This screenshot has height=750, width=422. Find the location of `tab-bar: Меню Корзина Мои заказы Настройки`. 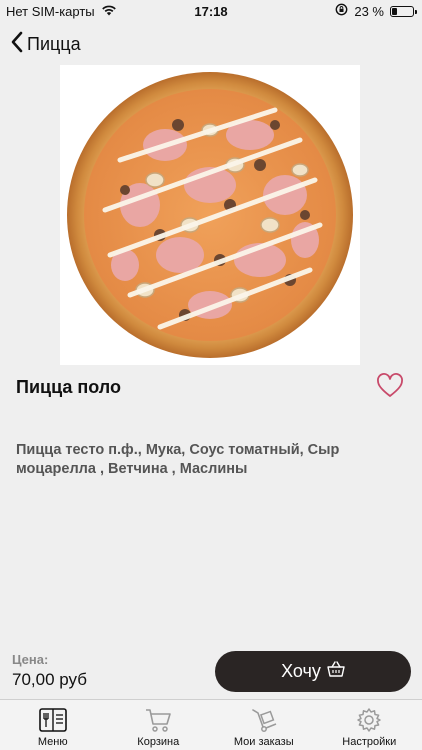

tab-bar: Меню Корзина Мои заказы Настройки is located at coordinates (211, 724).